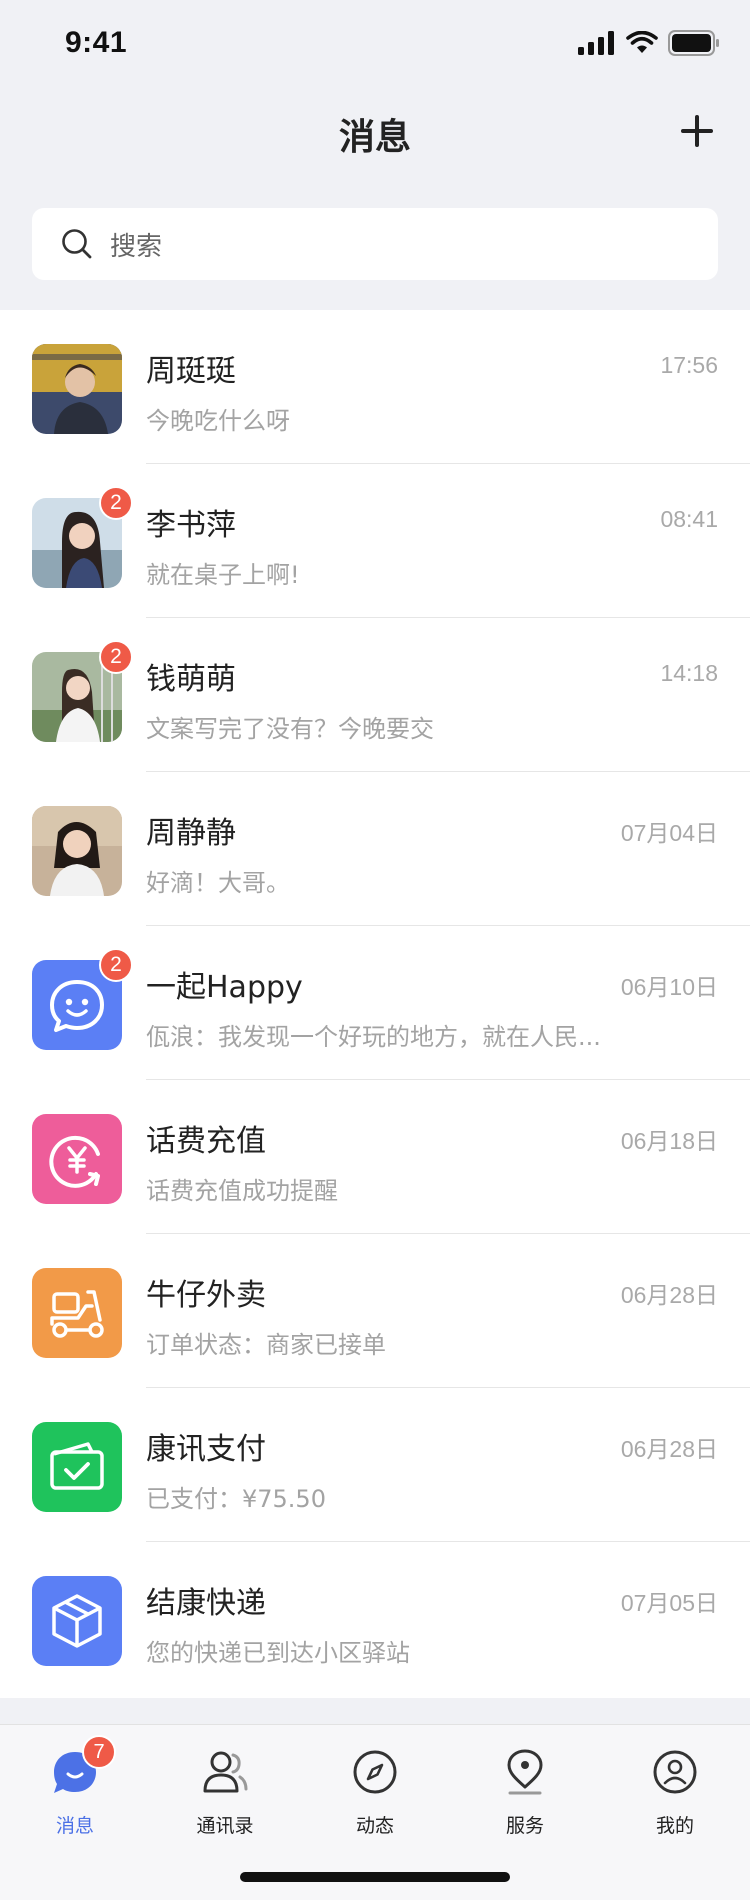 Image resolution: width=750 pixels, height=1900 pixels. I want to click on status-time: 9:41, so click(96, 42).